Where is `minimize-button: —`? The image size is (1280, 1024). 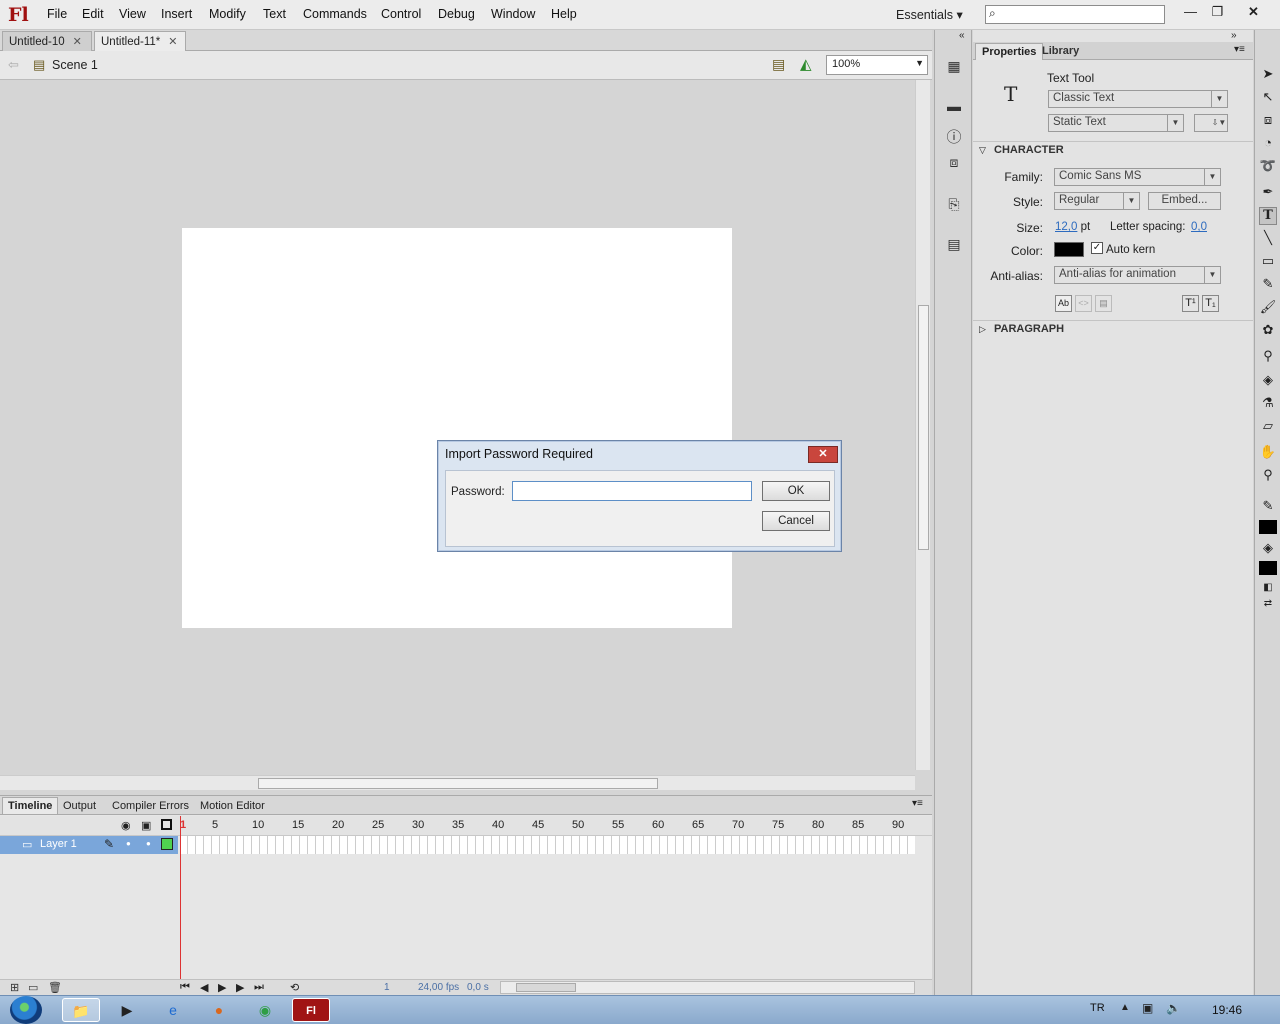 minimize-button: — is located at coordinates (1190, 12).